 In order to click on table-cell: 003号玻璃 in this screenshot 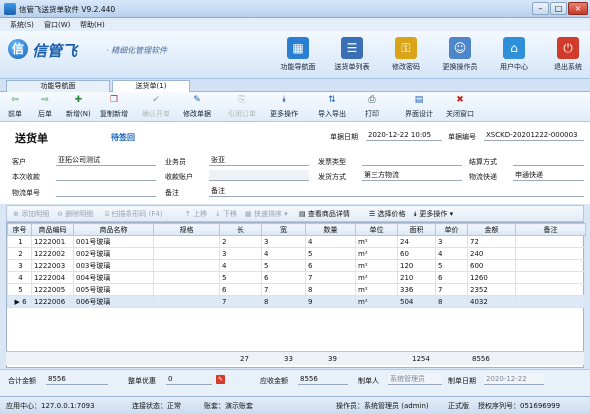, I will do `click(113, 265)`.